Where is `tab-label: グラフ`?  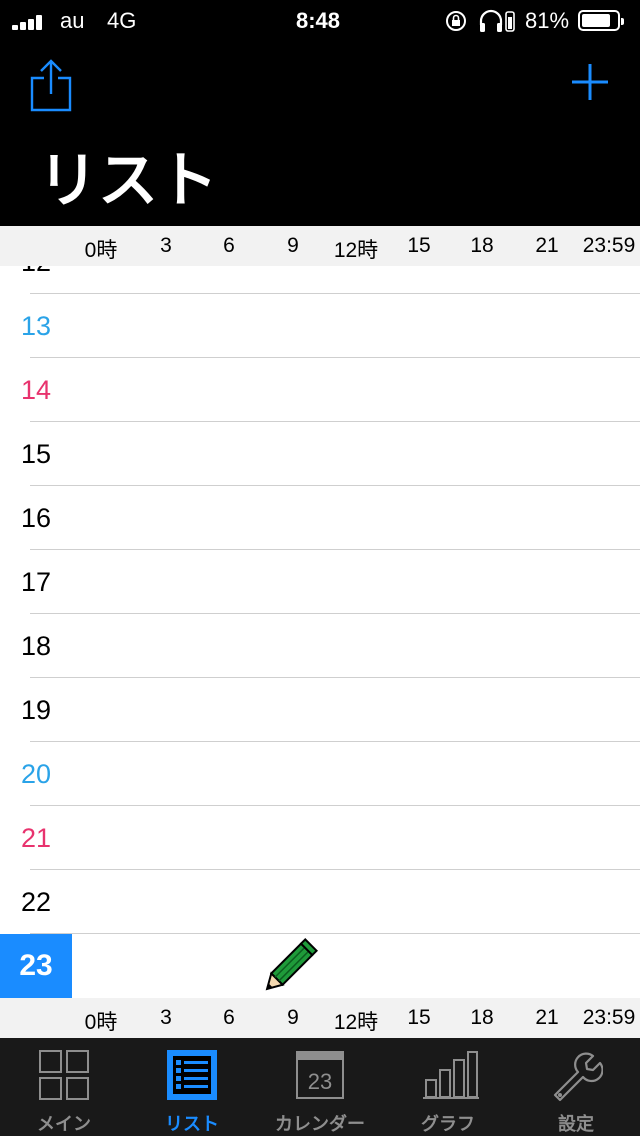
tab-label: グラフ is located at coordinates (448, 1124).